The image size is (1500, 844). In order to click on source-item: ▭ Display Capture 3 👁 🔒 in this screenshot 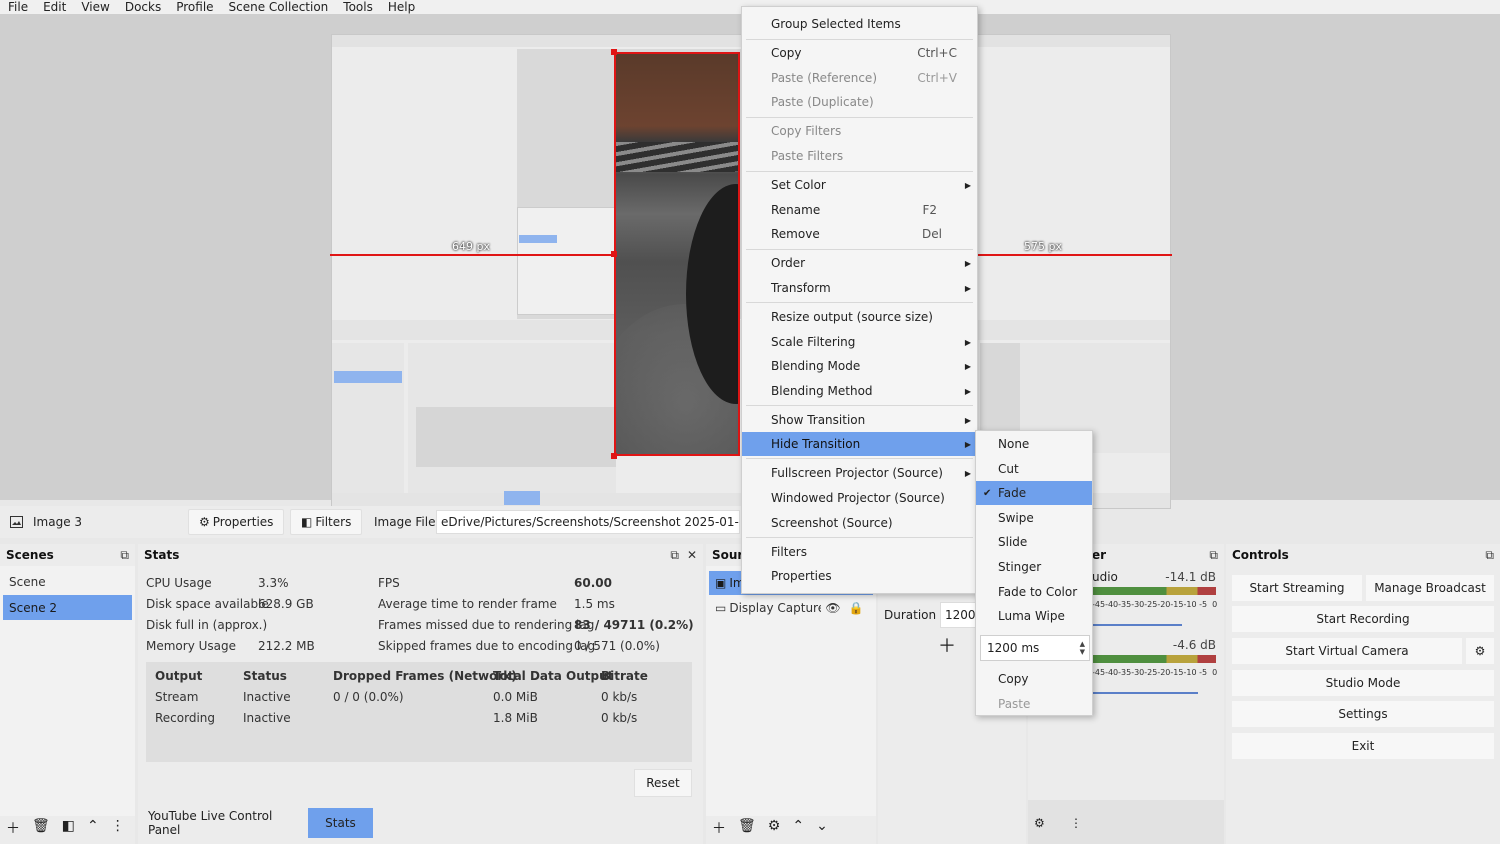, I will do `click(791, 608)`.